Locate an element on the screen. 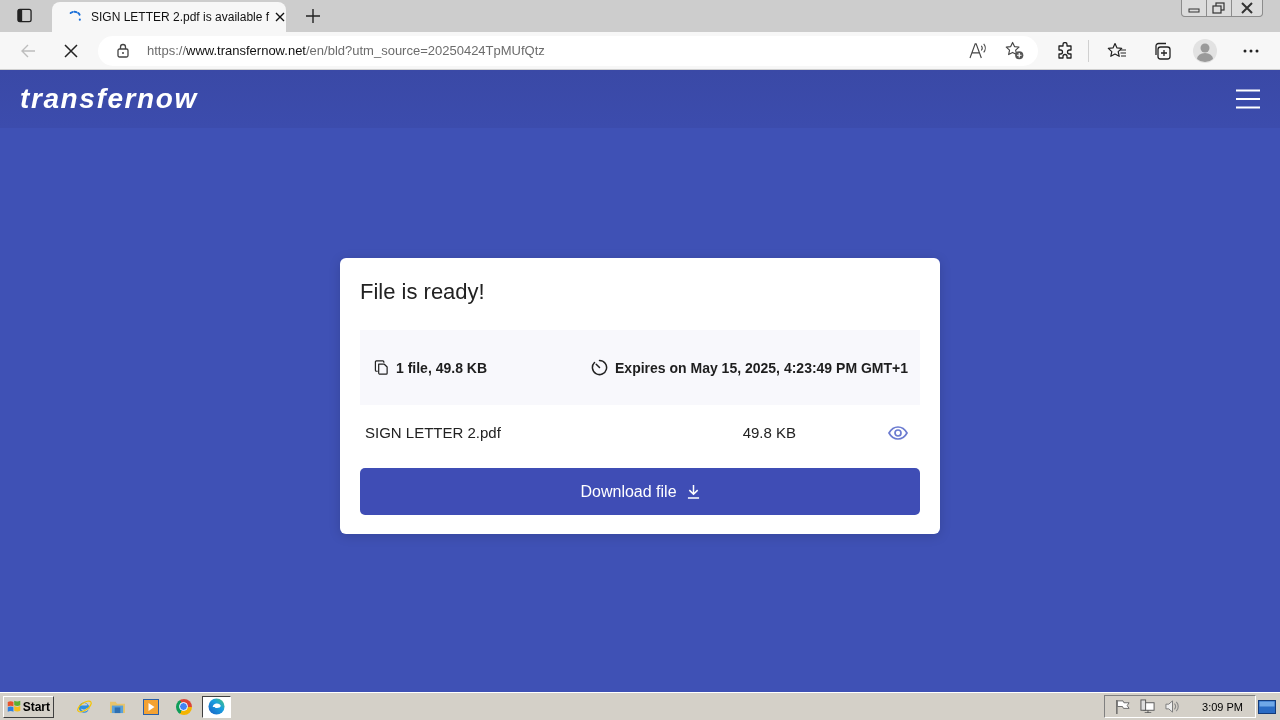 This screenshot has height=720, width=1280. file-size: 49.8 KB is located at coordinates (769, 432).